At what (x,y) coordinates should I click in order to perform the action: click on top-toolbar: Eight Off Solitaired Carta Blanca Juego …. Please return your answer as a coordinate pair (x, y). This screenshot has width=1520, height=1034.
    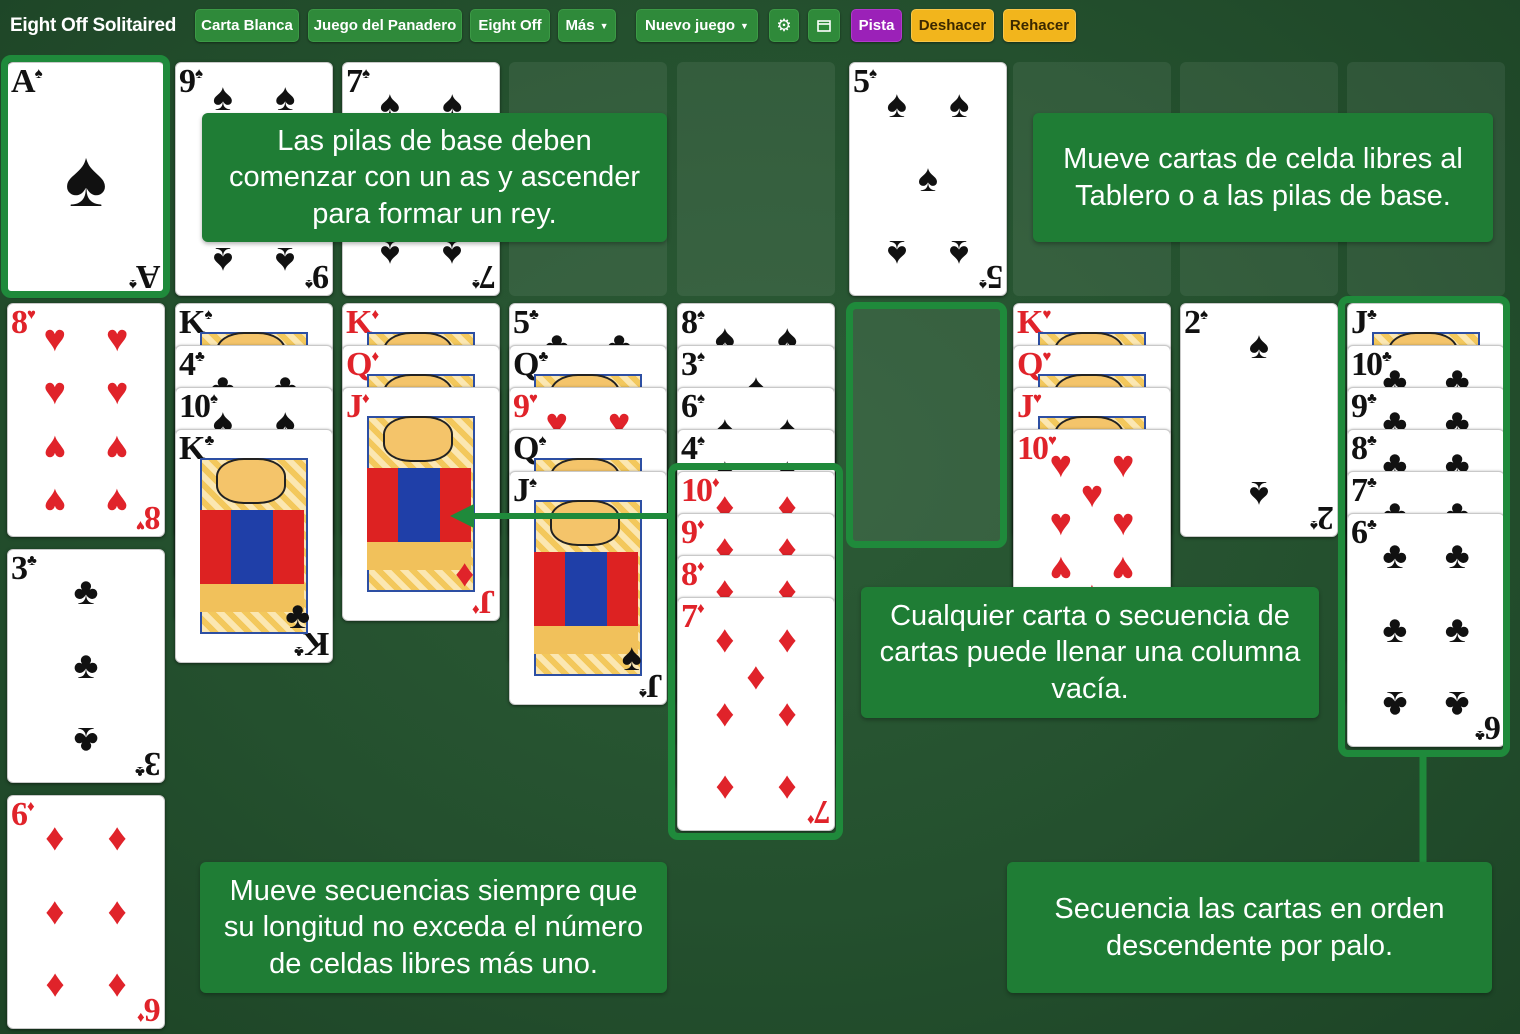
    Looking at the image, I should click on (760, 26).